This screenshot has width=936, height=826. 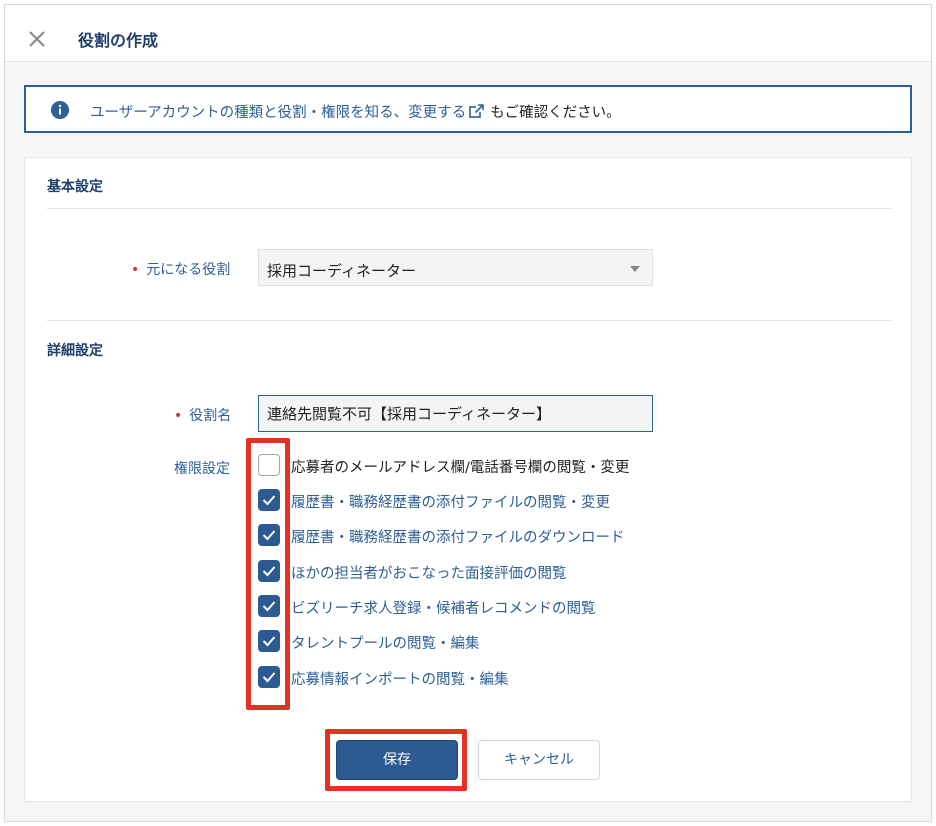 What do you see at coordinates (75, 351) in the screenshot?
I see `section-title-detail: 詳細設定` at bounding box center [75, 351].